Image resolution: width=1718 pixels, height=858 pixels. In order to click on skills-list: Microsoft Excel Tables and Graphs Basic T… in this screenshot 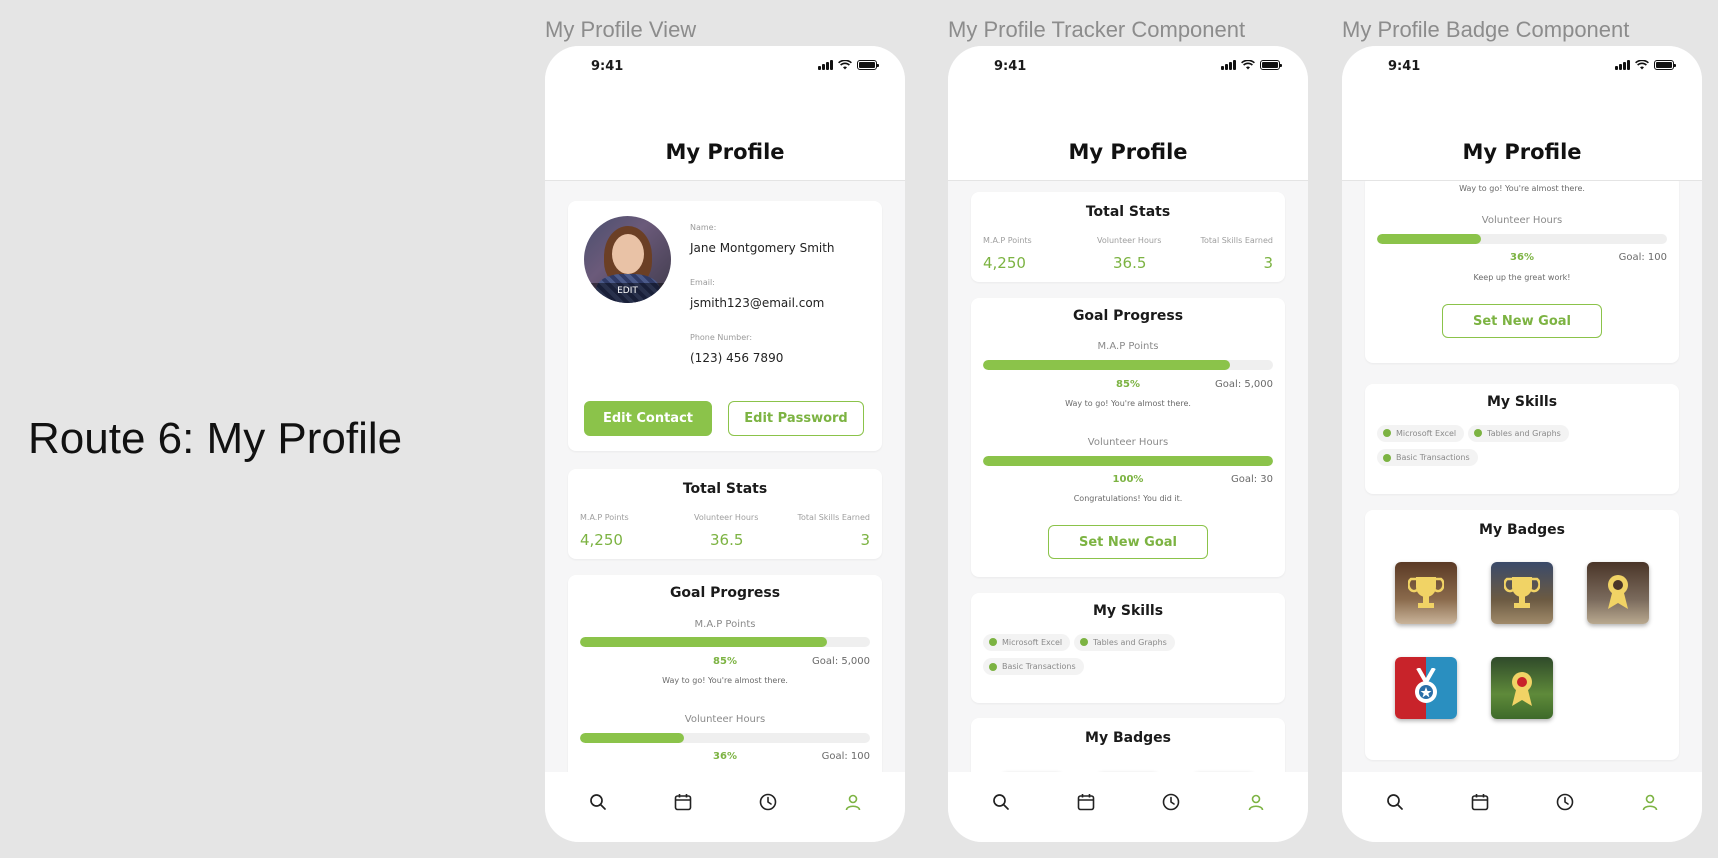, I will do `click(1128, 655)`.